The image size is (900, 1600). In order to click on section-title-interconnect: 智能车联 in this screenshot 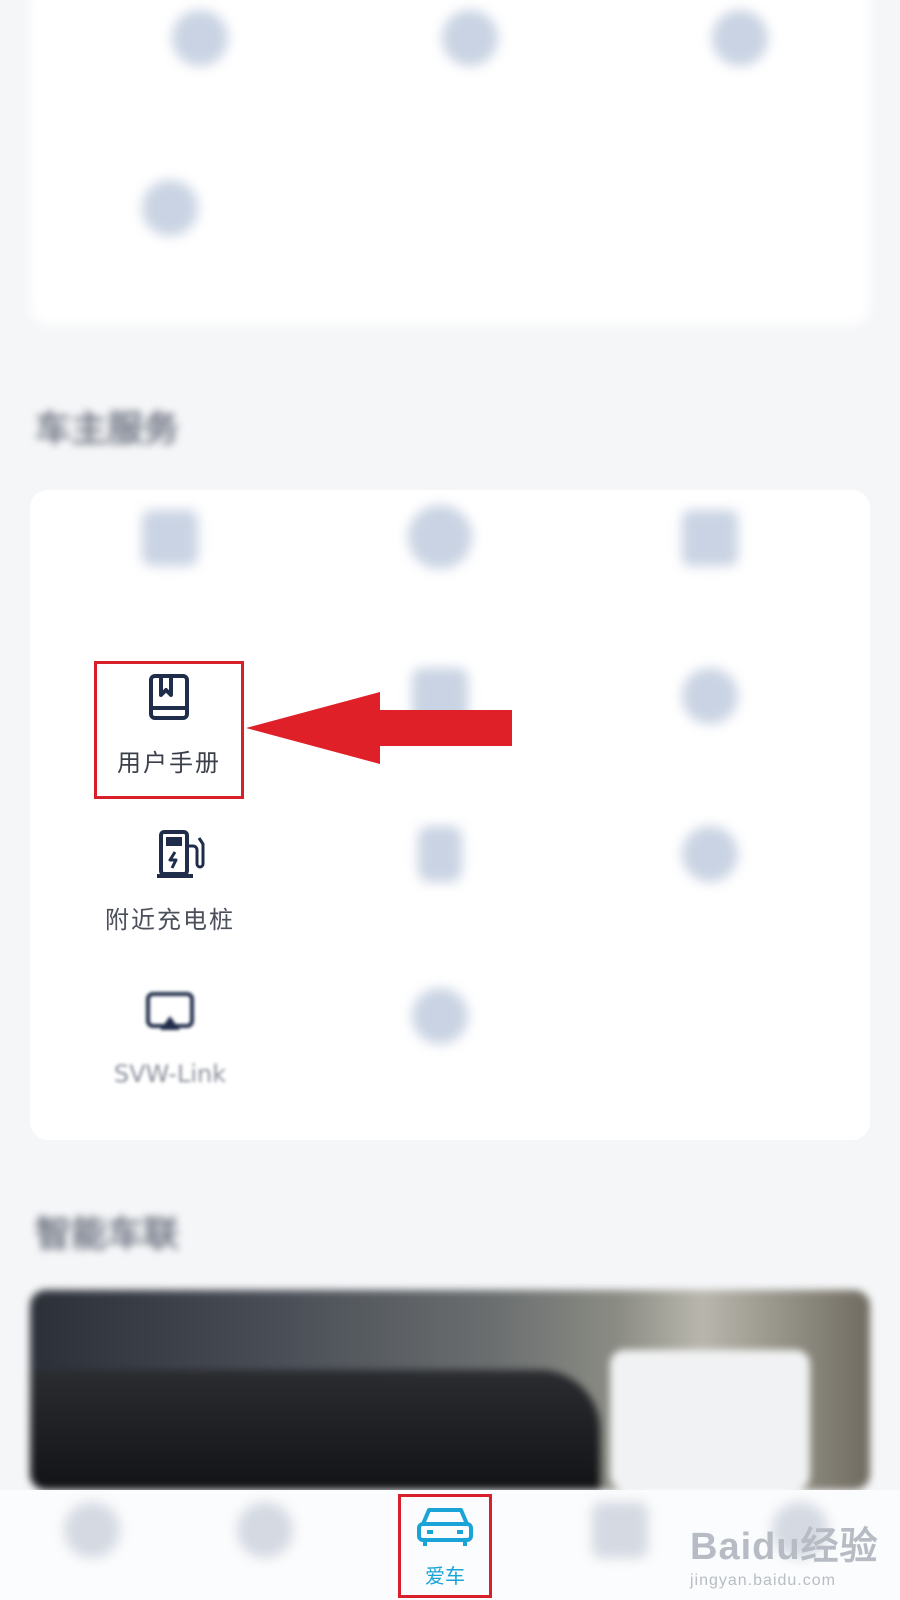, I will do `click(107, 1234)`.